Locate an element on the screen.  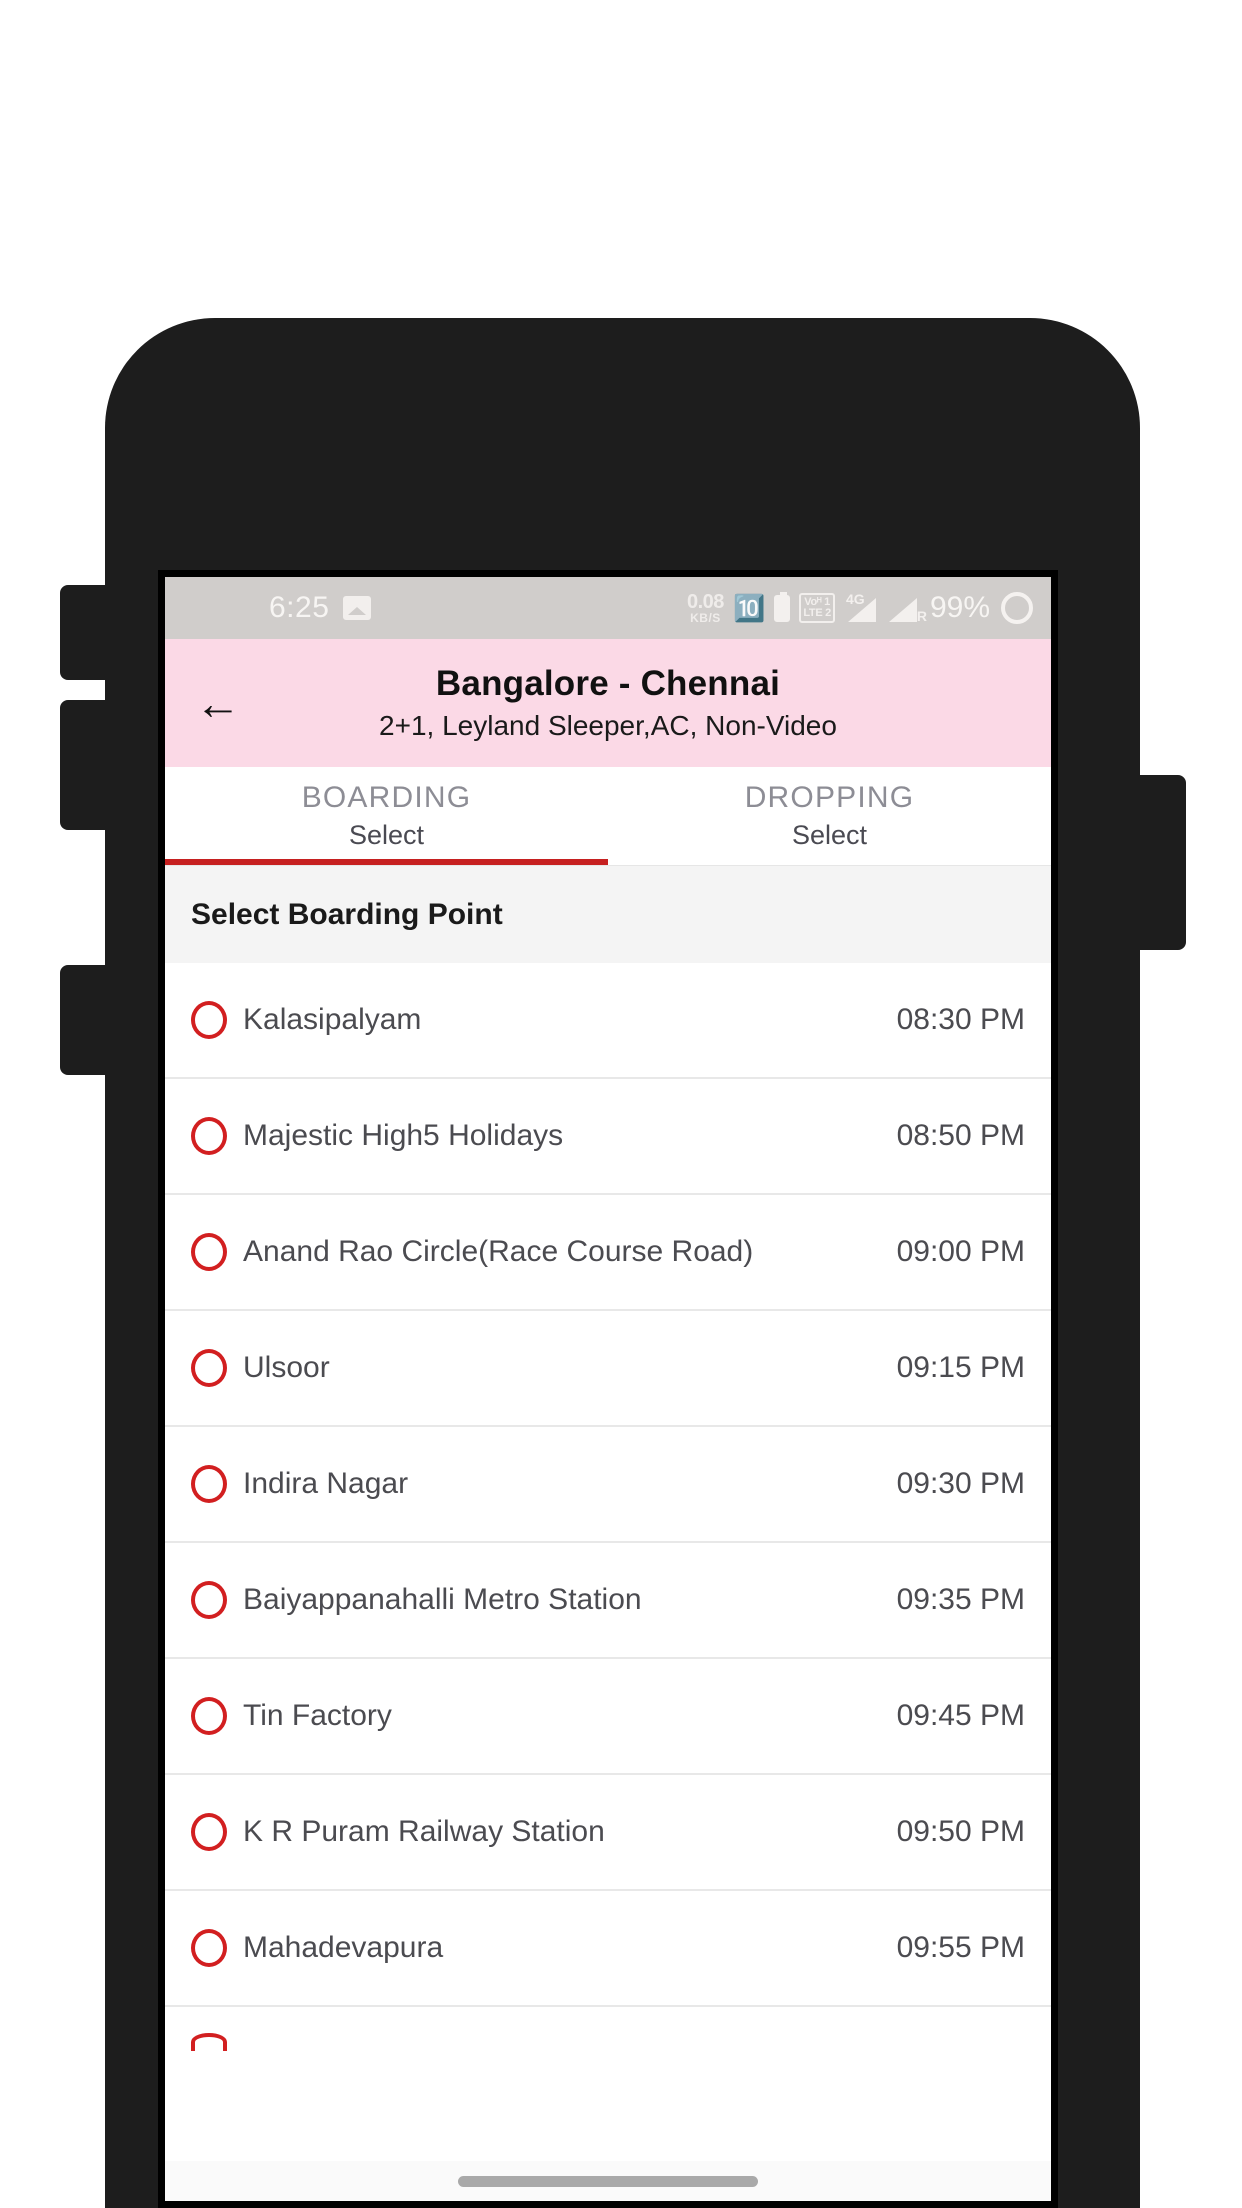
signal-strength-icon-sim1: 4G is located at coordinates (860, 606).